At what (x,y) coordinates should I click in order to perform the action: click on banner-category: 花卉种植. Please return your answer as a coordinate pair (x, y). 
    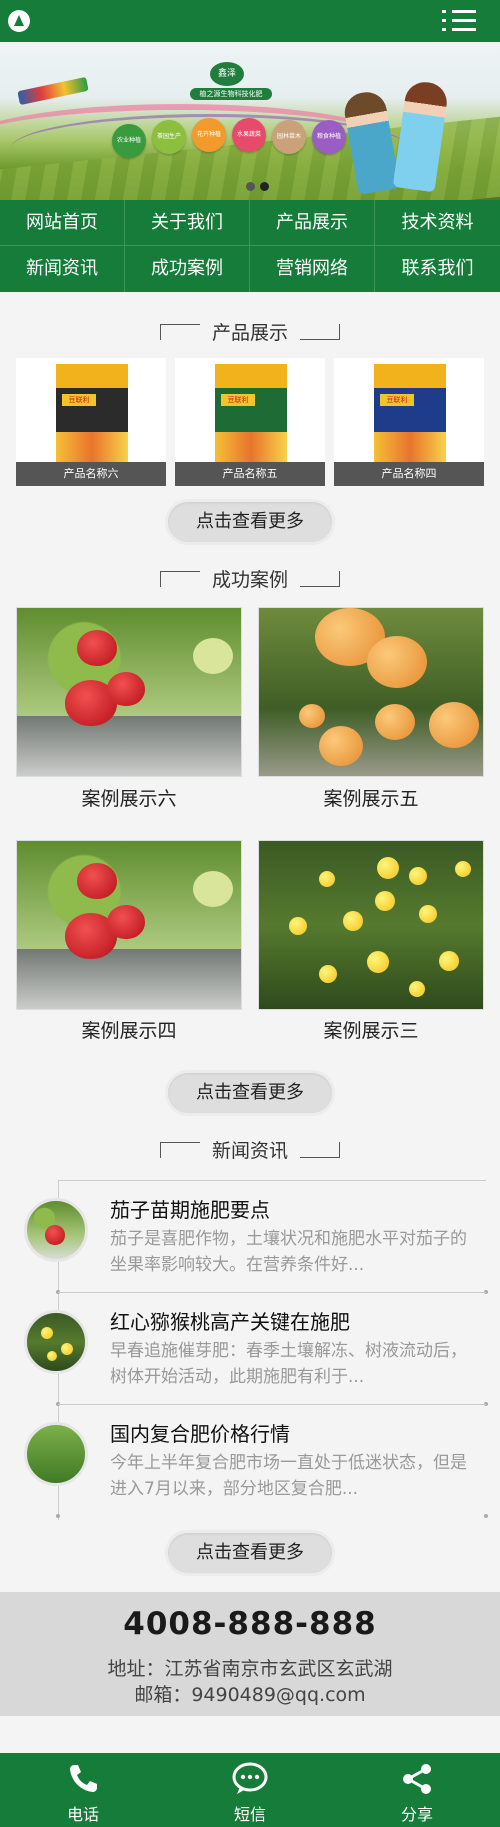
    Looking at the image, I should click on (209, 135).